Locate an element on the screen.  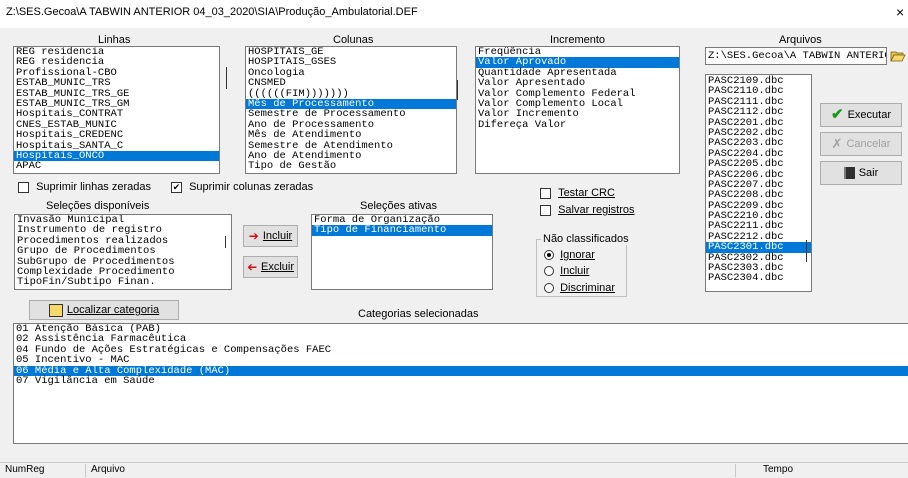
nao-classificados-label: Não classificados is located at coordinates (586, 239).